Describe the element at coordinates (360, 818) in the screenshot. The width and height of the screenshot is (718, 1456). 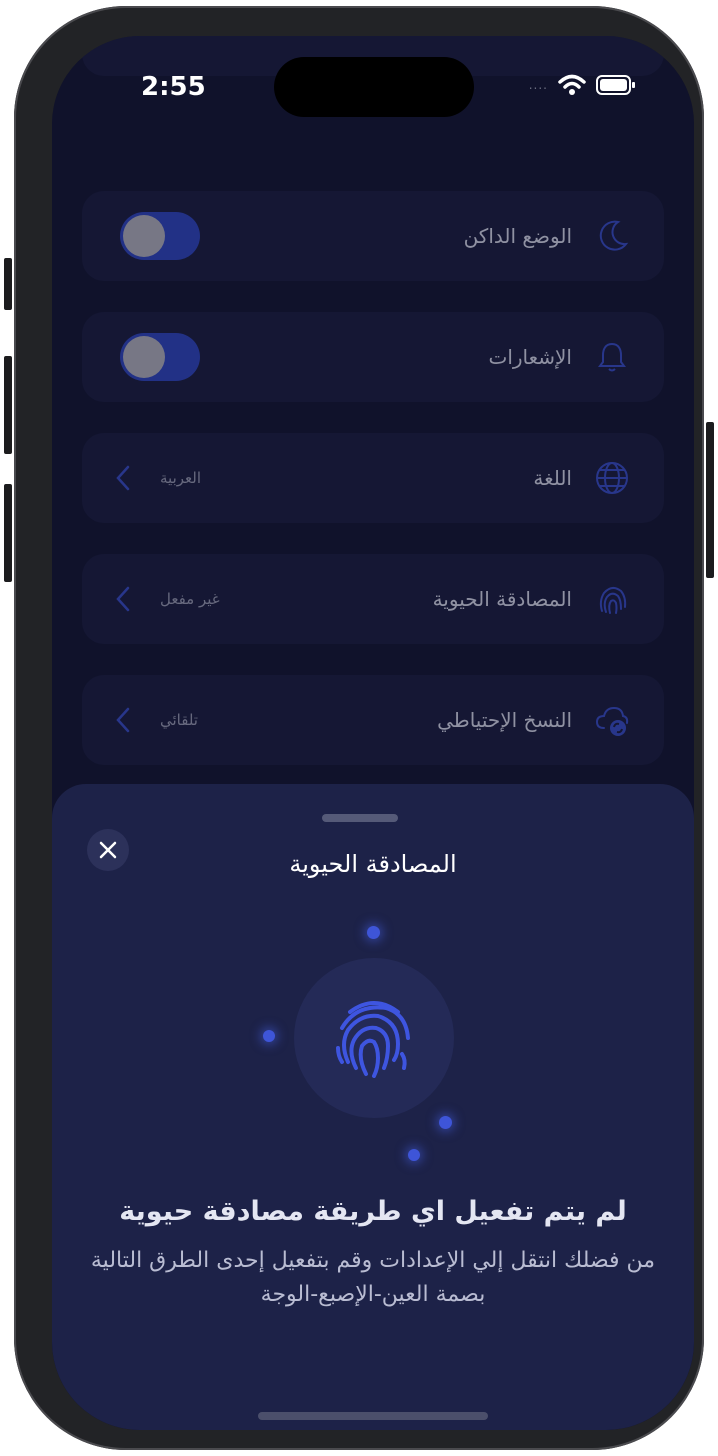
I see `sheet-grabber` at that location.